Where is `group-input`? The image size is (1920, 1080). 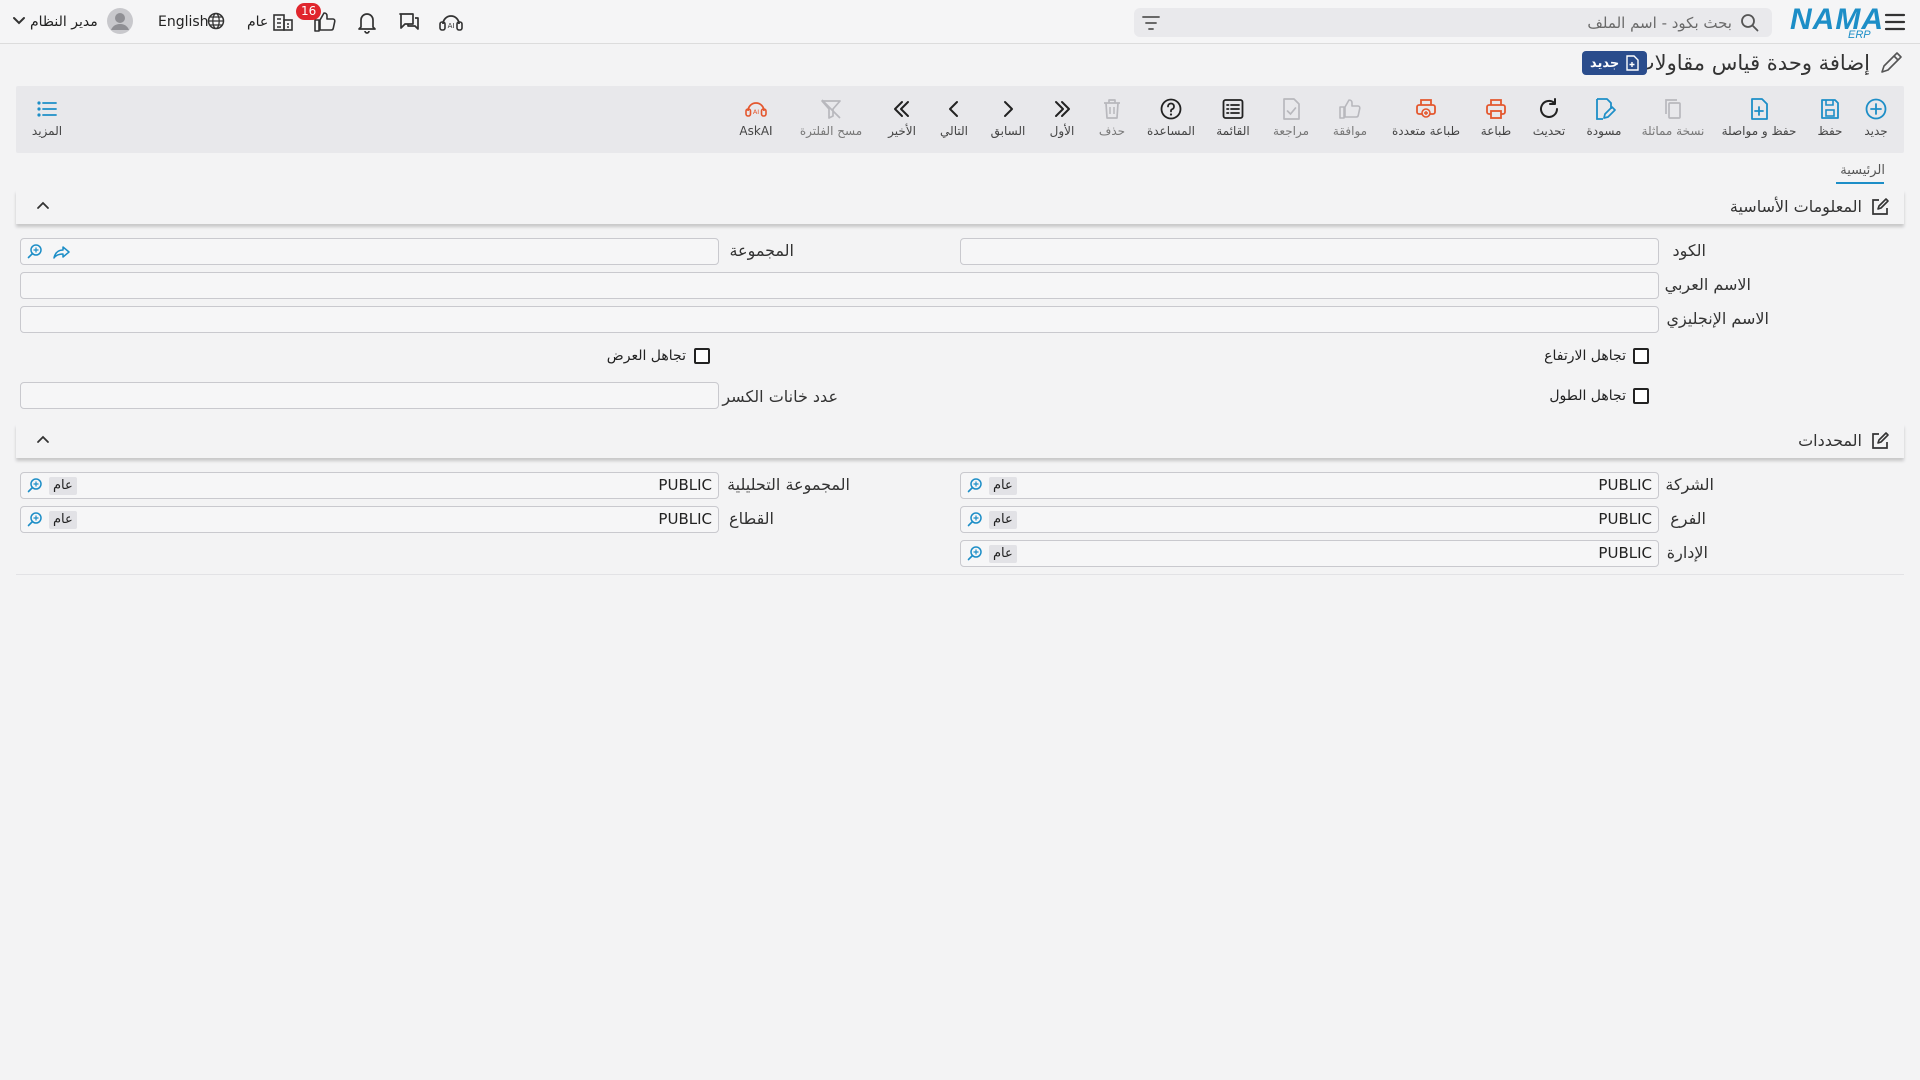 group-input is located at coordinates (369, 251).